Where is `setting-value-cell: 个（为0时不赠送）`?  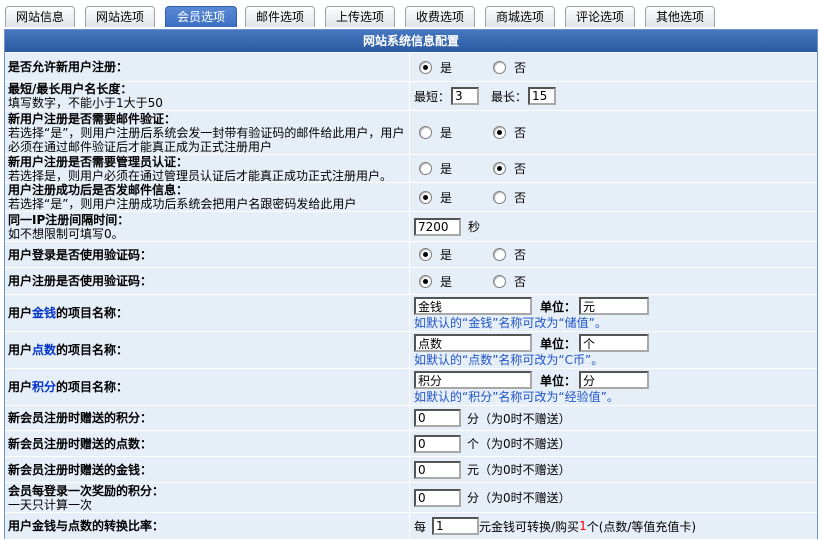
setting-value-cell: 个（为0时不赠送） is located at coordinates (613, 443).